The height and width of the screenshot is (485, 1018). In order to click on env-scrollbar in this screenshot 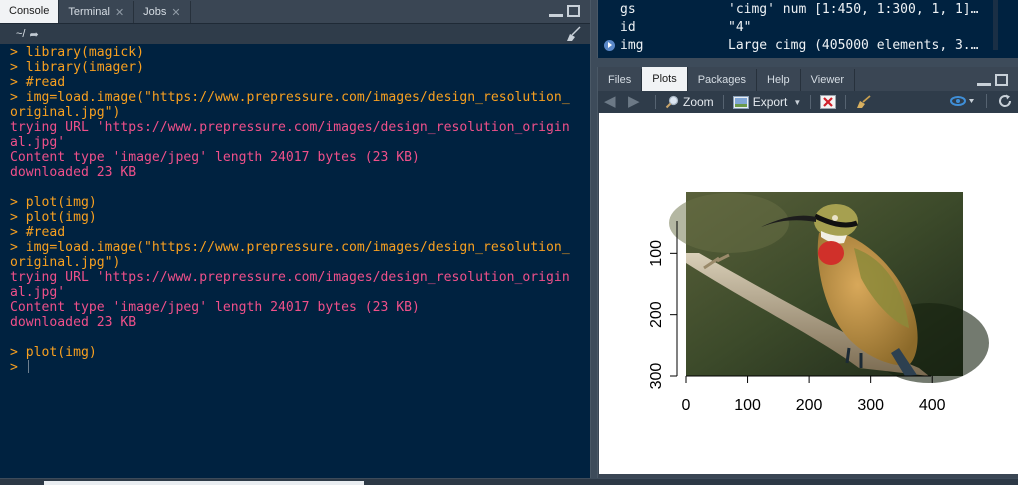, I will do `click(995, 25)`.